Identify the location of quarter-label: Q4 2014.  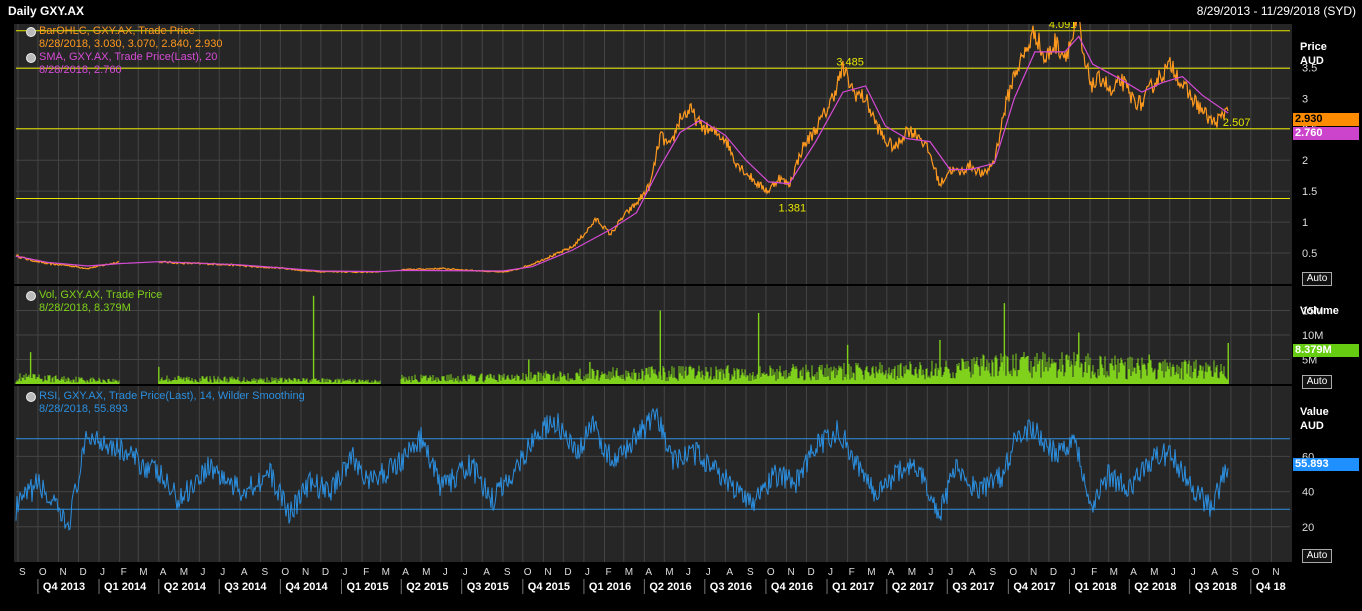
(306, 587).